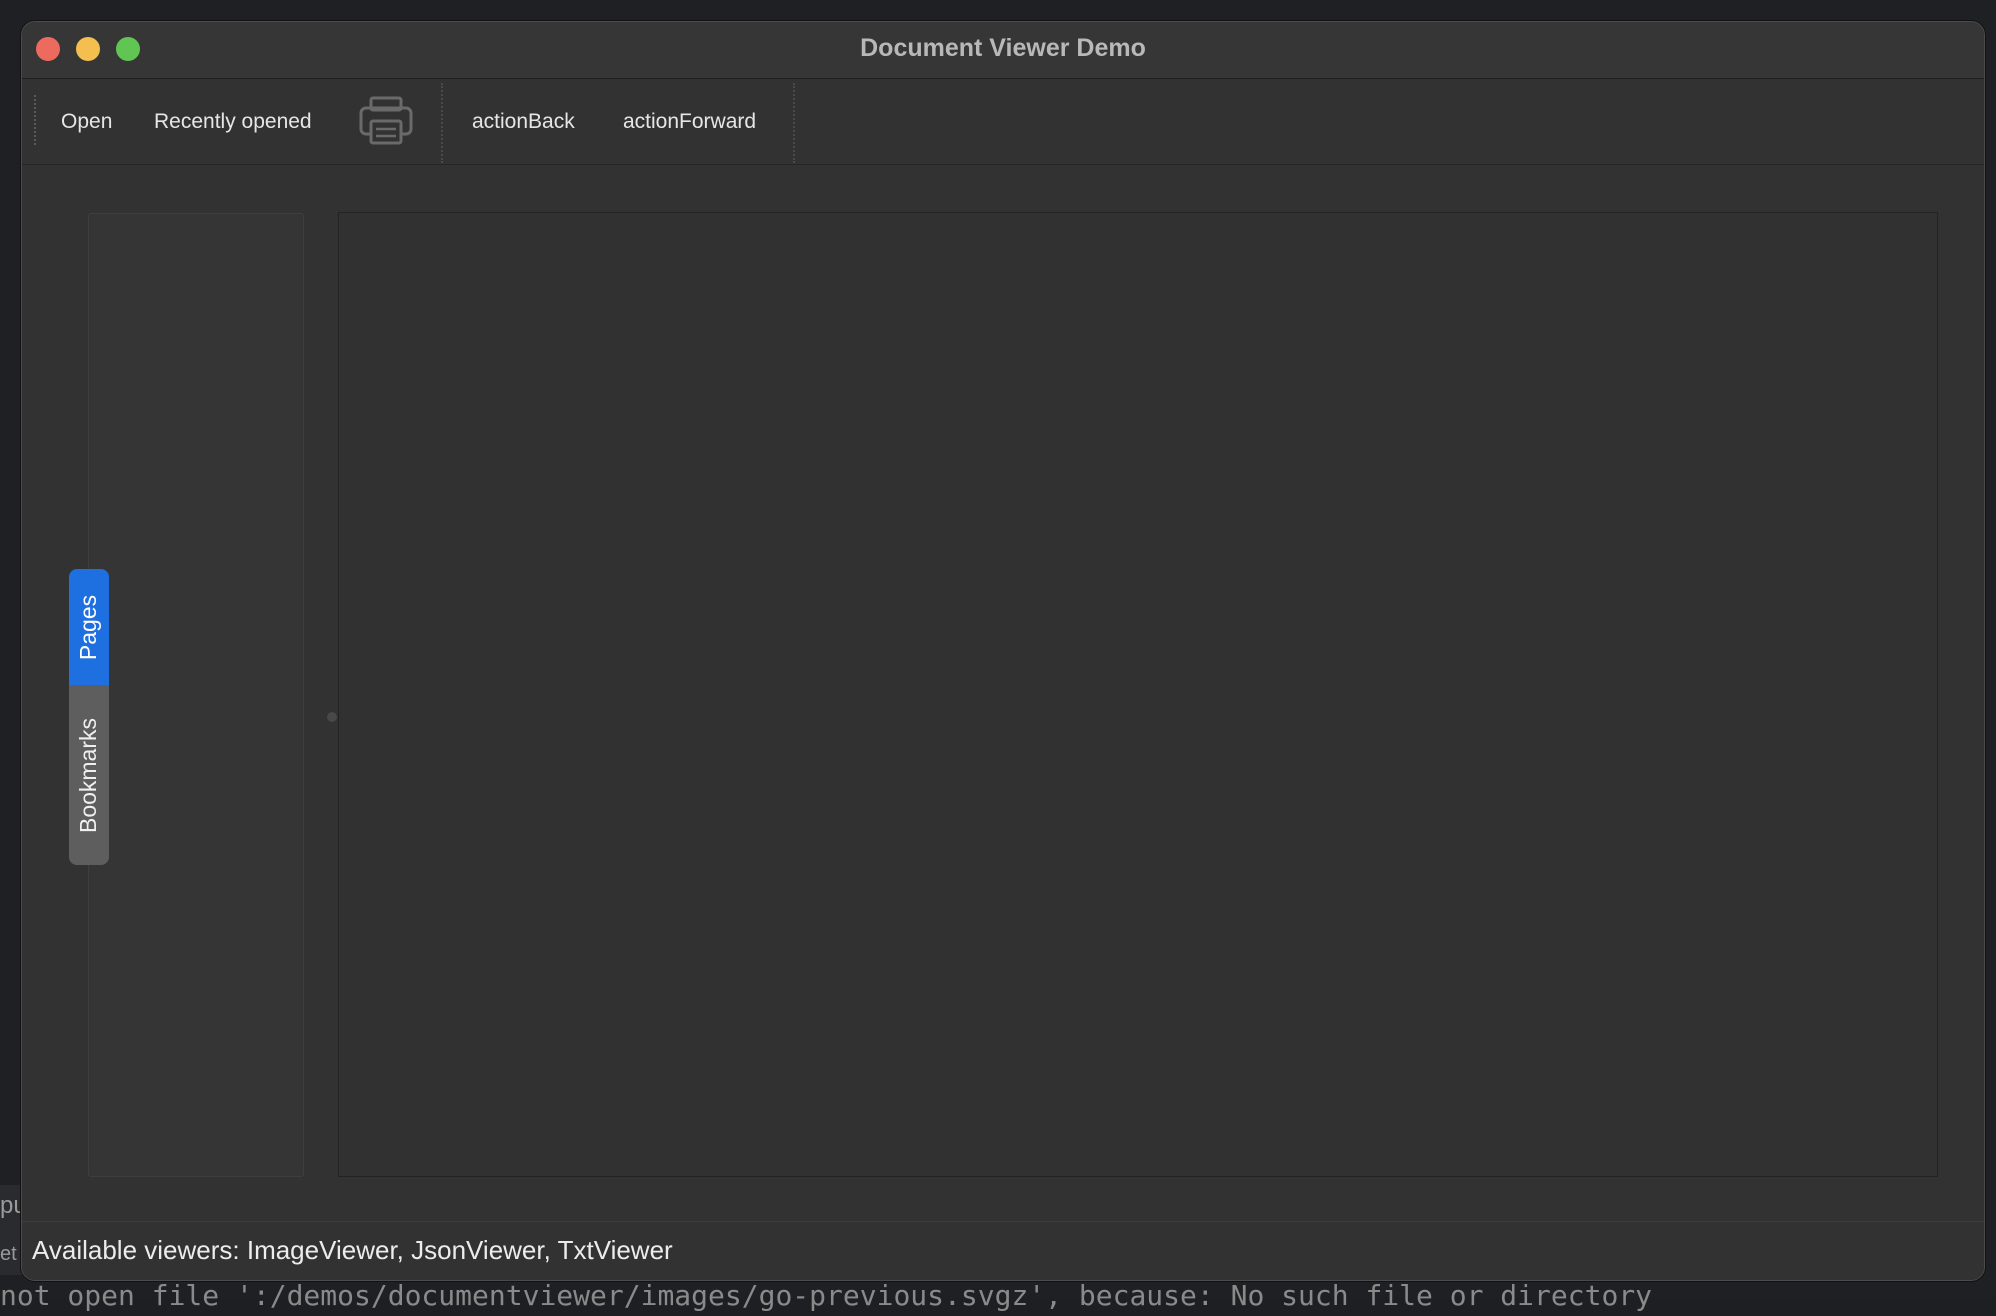 The width and height of the screenshot is (1996, 1316). Describe the element at coordinates (35, 120) in the screenshot. I see `toolbar-drag-handle` at that location.